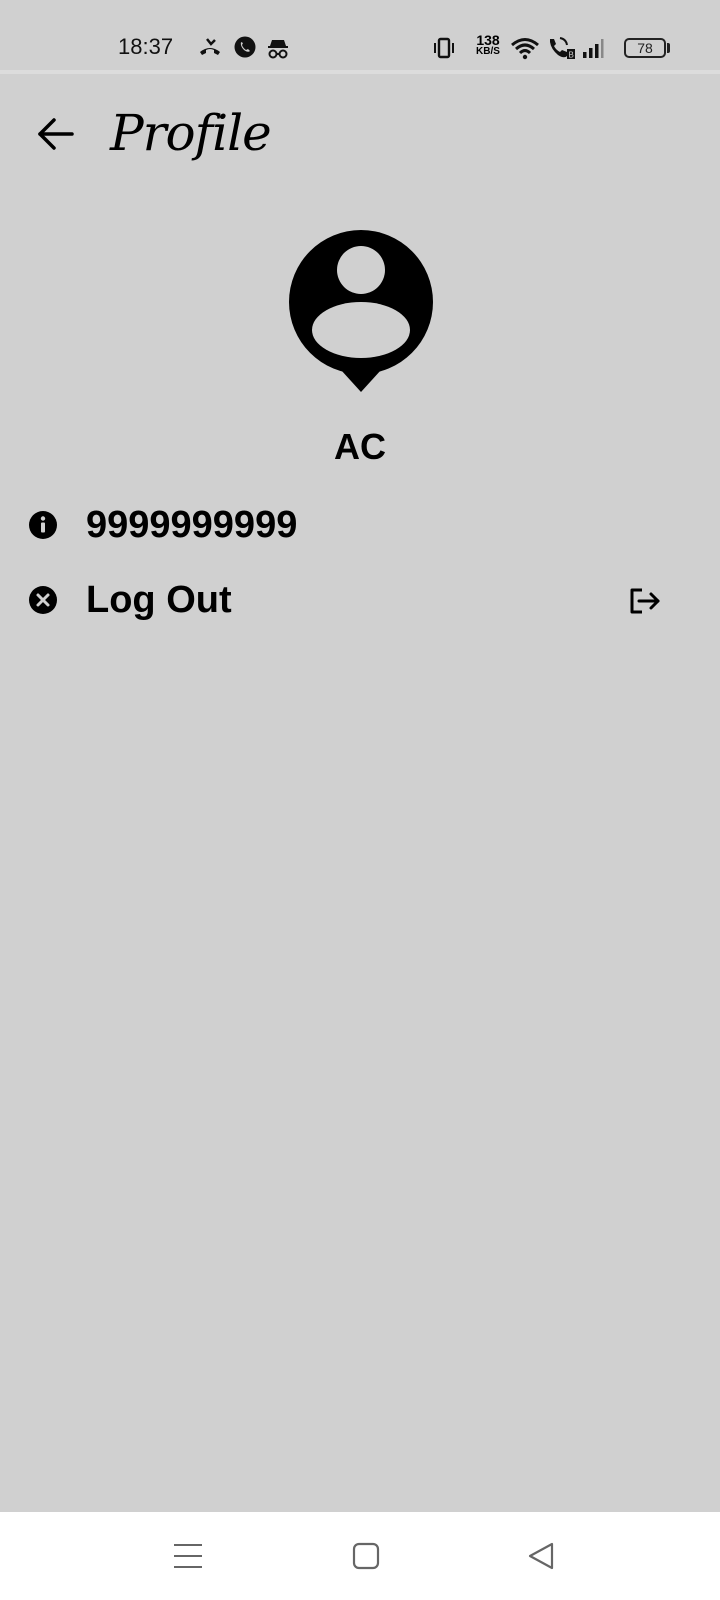 The image size is (720, 1600). I want to click on page-title: Profile, so click(191, 133).